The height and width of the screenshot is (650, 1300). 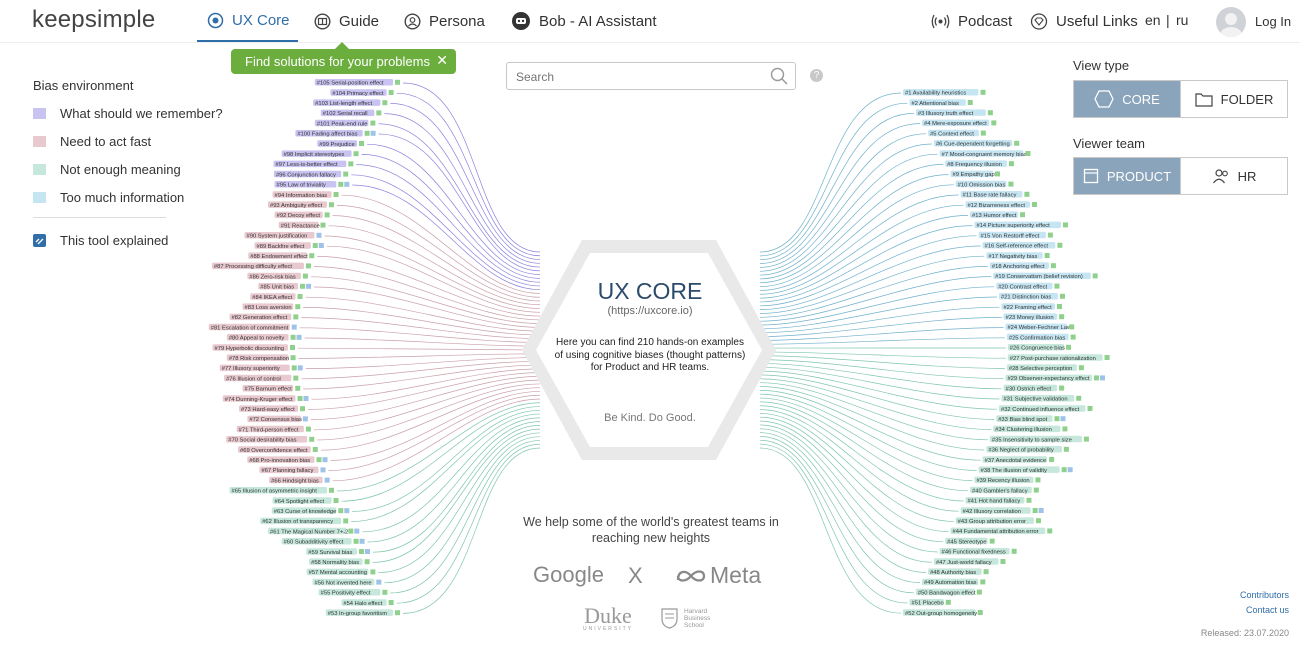 What do you see at coordinates (816, 75) in the screenshot?
I see `help-icon: ?` at bounding box center [816, 75].